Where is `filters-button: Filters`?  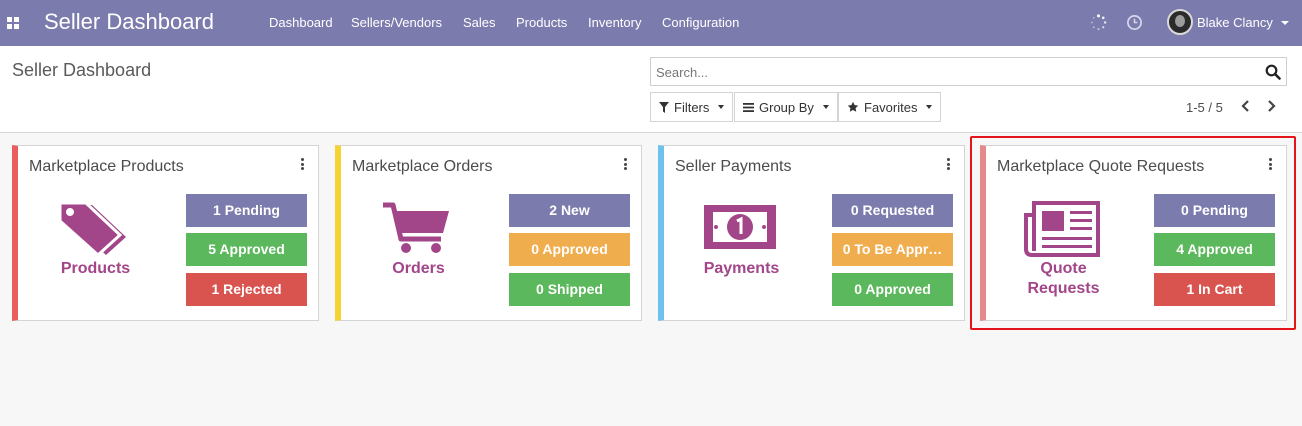
filters-button: Filters is located at coordinates (692, 107).